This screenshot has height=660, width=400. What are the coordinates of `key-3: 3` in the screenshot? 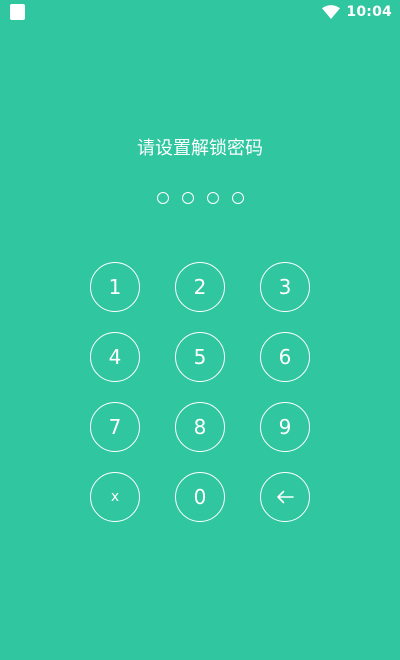 It's located at (285, 287).